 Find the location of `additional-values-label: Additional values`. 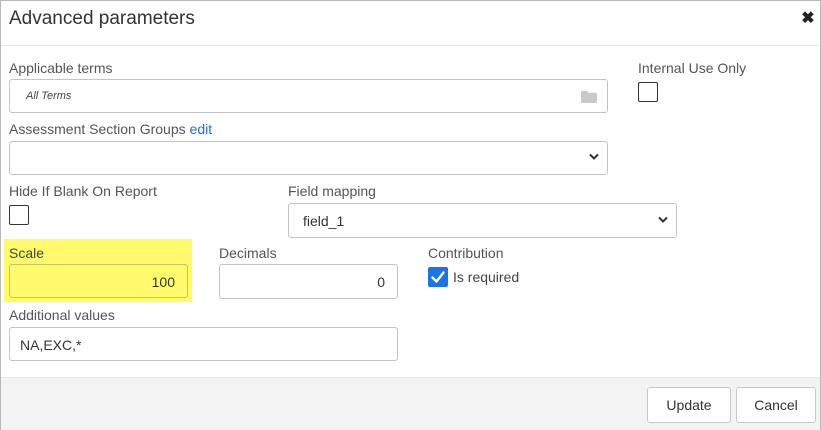

additional-values-label: Additional values is located at coordinates (62, 315).